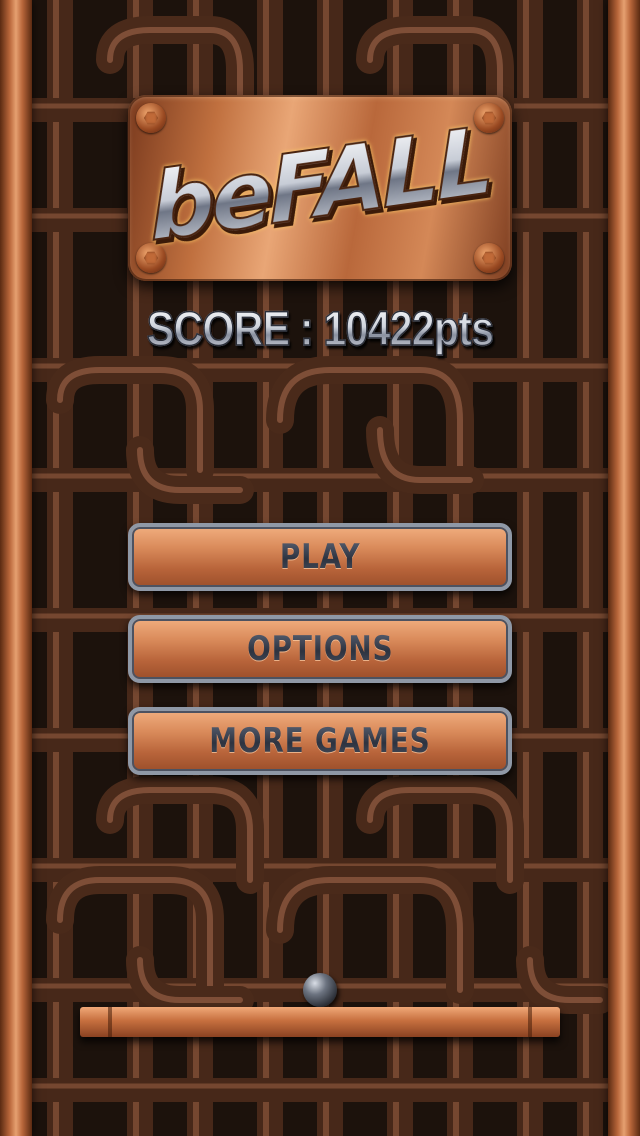 Image resolution: width=640 pixels, height=1136 pixels. I want to click on options-button-label: OPTIONS, so click(320, 649).